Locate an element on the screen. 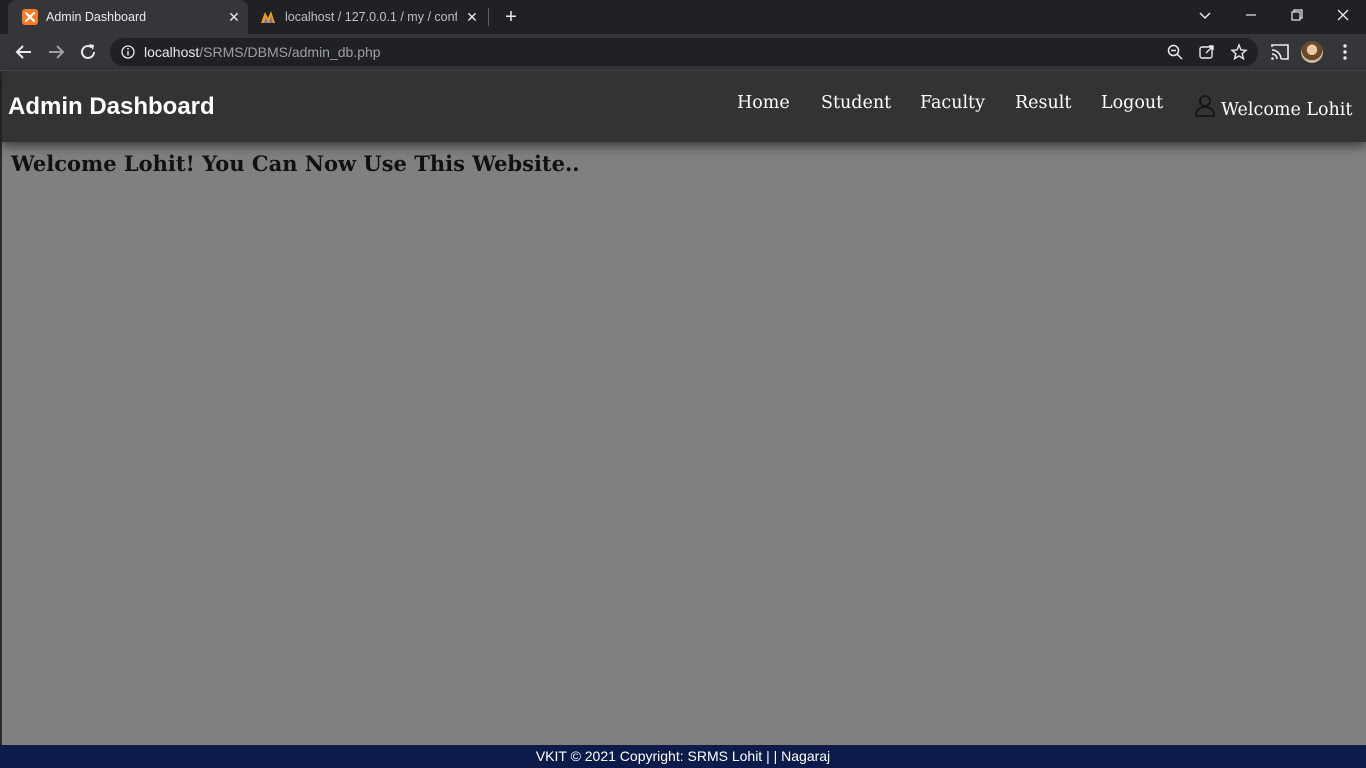 Image resolution: width=1366 pixels, height=768 pixels. url-host: localhost is located at coordinates (172, 52).